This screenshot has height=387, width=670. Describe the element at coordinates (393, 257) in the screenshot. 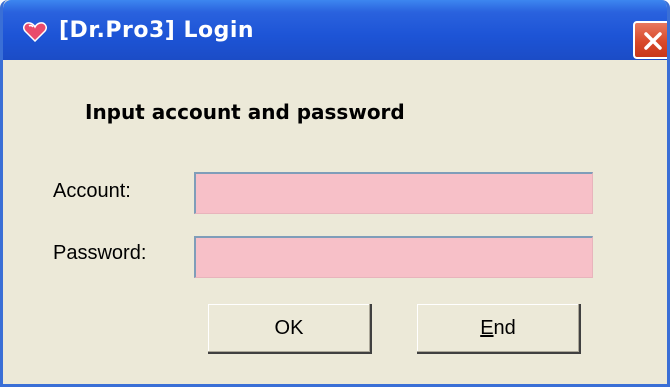

I see `password-input` at that location.